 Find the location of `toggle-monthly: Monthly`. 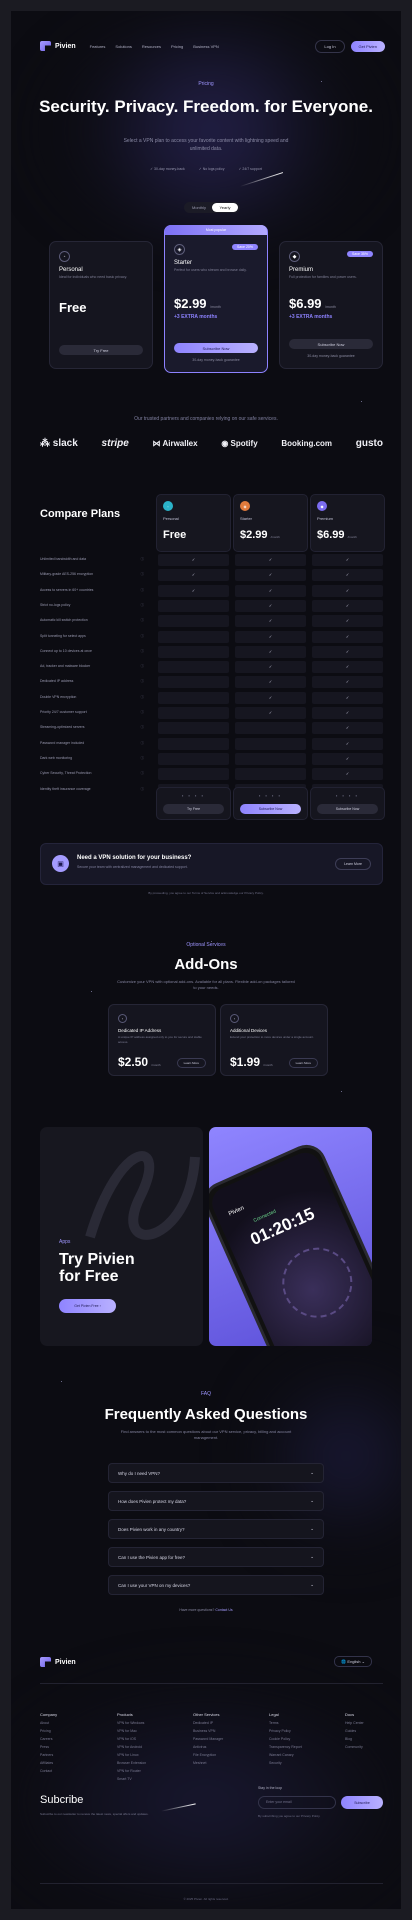

toggle-monthly: Monthly is located at coordinates (199, 207).